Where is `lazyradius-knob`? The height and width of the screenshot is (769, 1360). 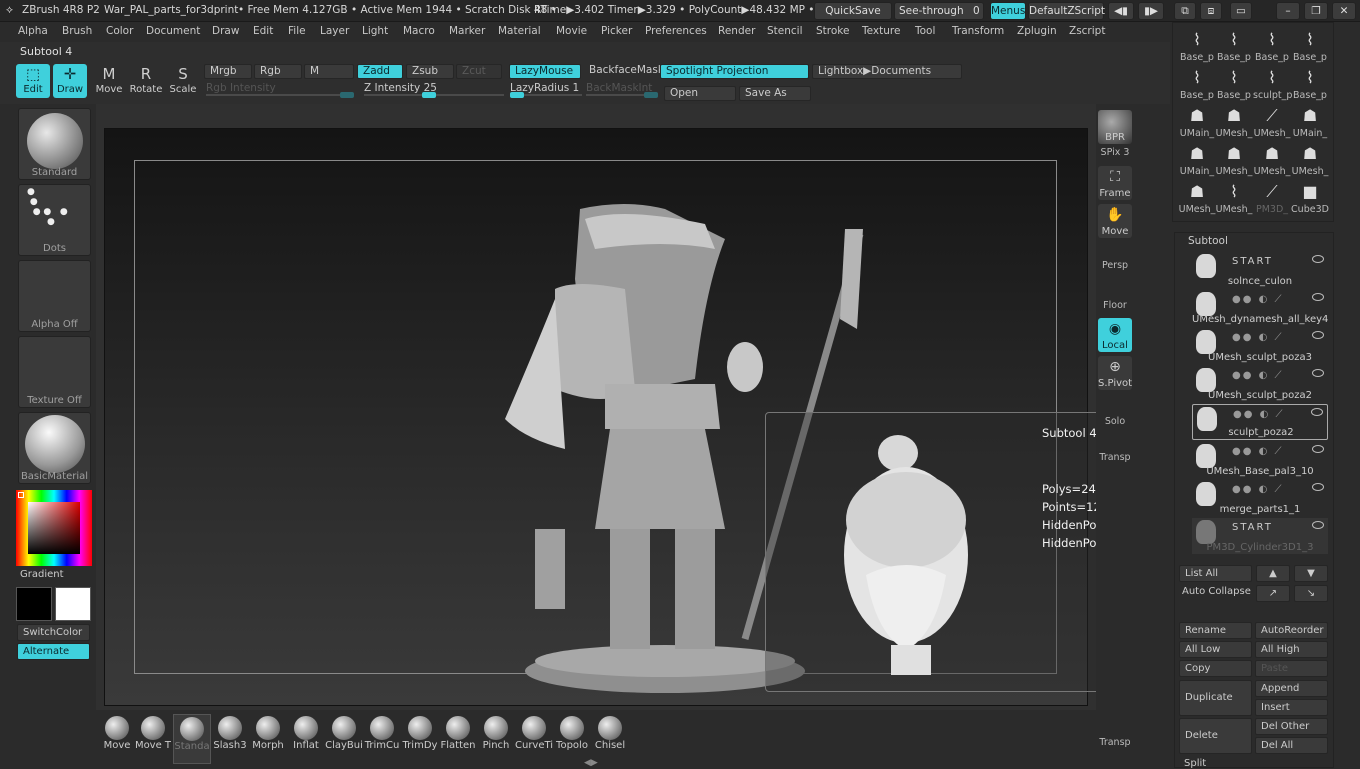
lazyradius-knob is located at coordinates (517, 95).